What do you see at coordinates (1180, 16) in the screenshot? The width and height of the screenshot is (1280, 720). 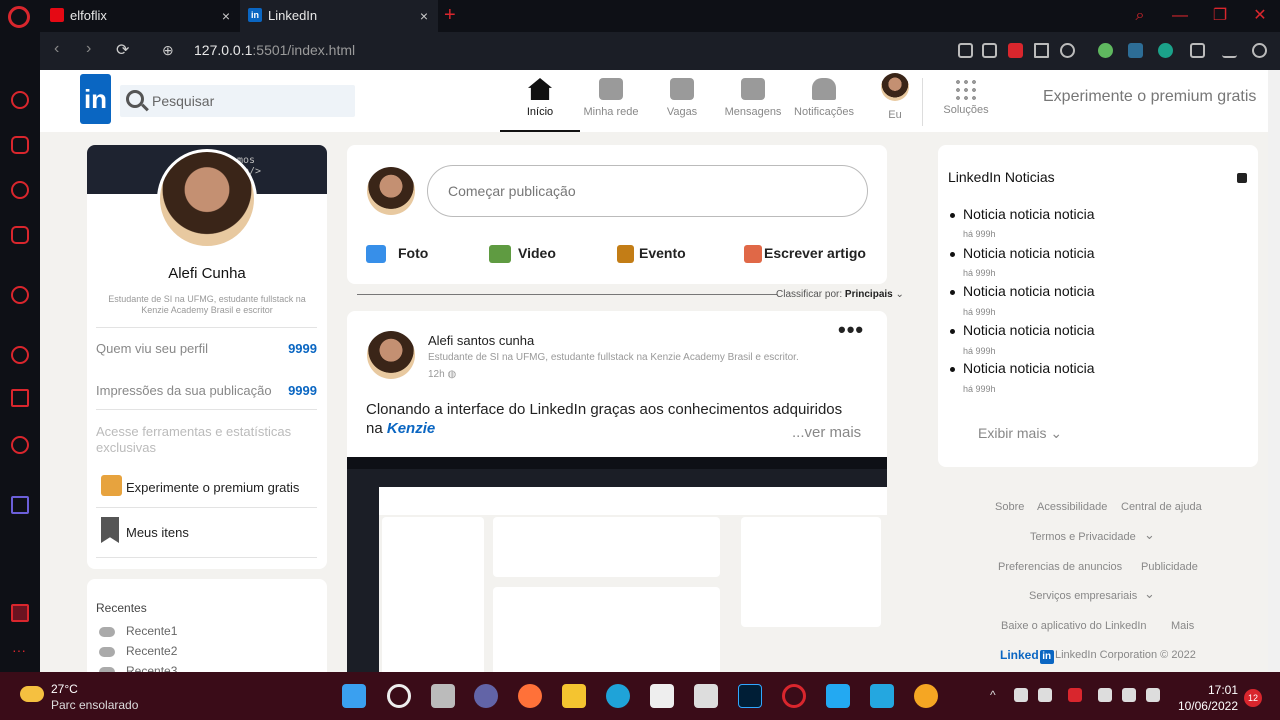 I see `minimize-button: —` at bounding box center [1180, 16].